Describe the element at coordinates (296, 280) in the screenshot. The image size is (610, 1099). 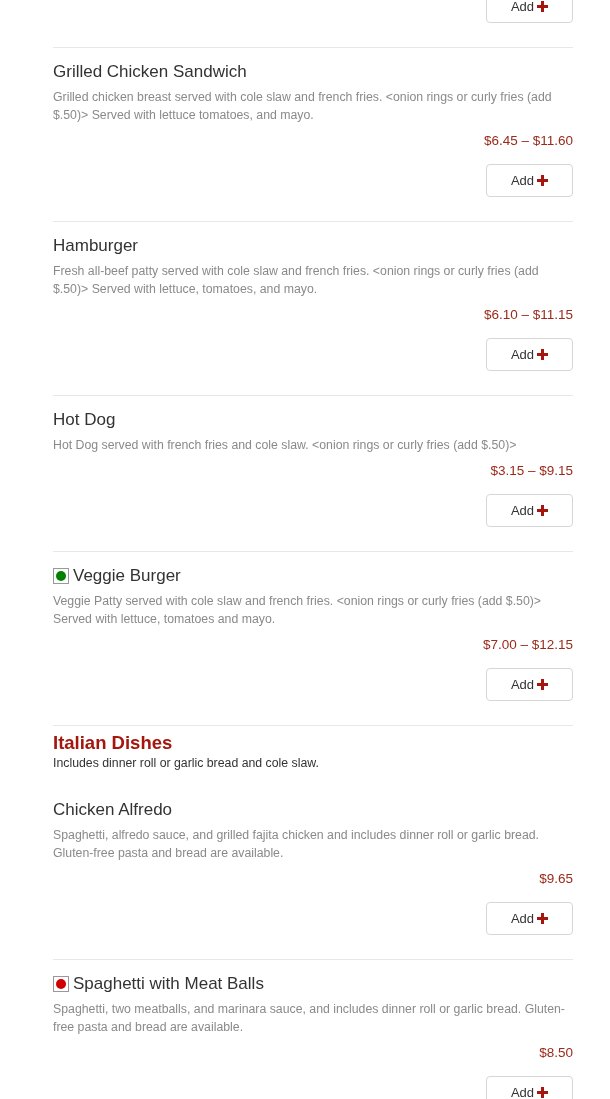
I see `item-description: Fresh all-beef patty served with cole slaw and french fries. <onion rings or curly fries (add $.50)> Served with lettuce, tomatoes, and mayo.` at that location.